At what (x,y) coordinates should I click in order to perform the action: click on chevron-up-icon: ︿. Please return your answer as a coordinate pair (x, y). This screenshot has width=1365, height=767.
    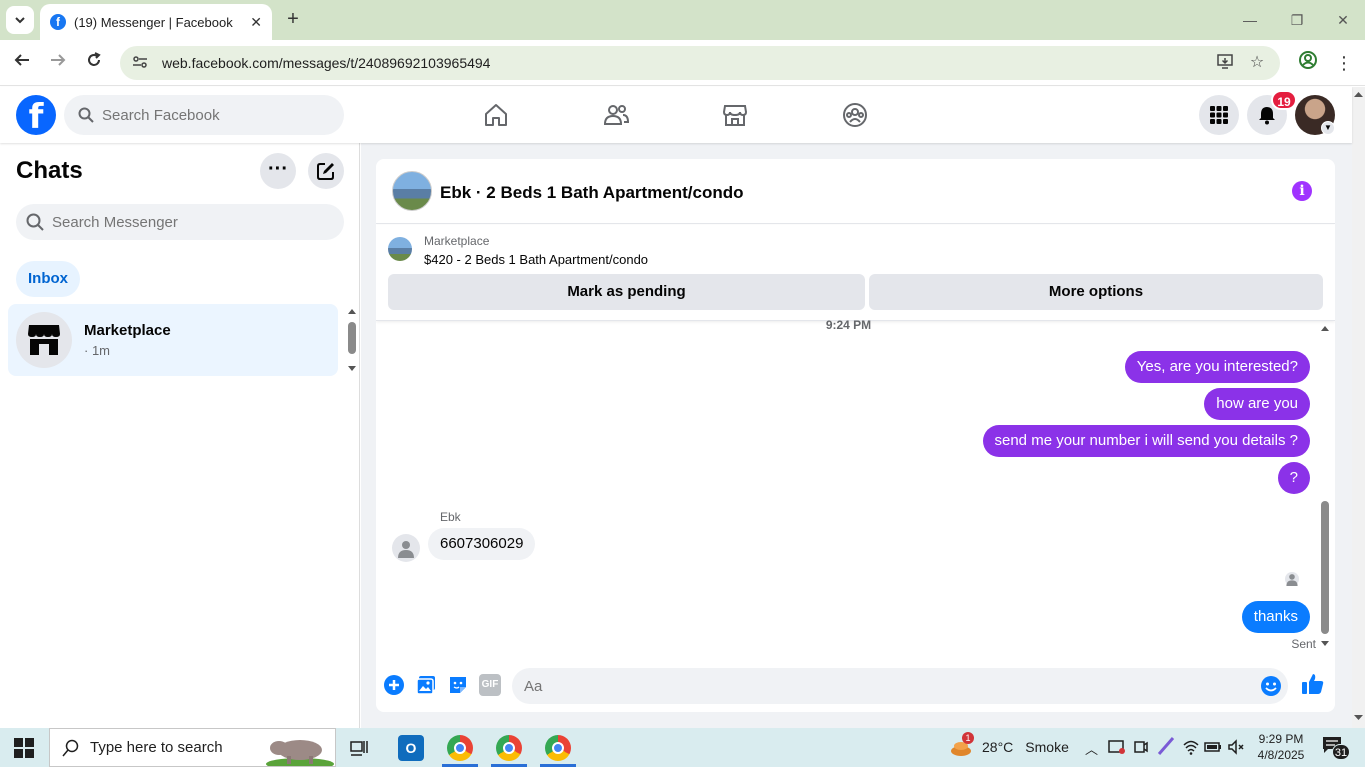
    Looking at the image, I should click on (1091, 748).